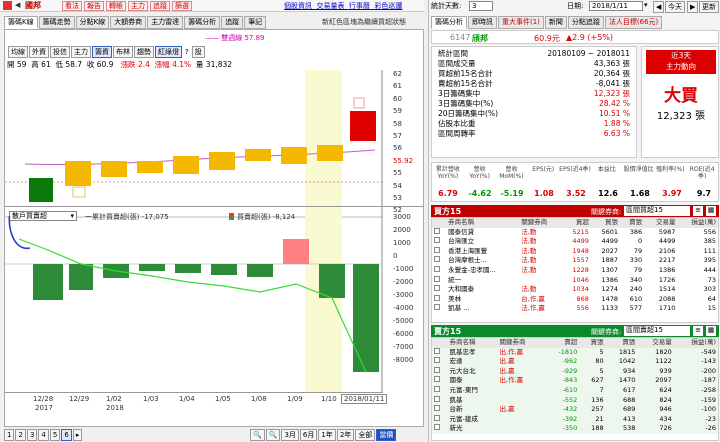 The height and width of the screenshot is (442, 720). What do you see at coordinates (165, 22) in the screenshot?
I see `tab-main-radar: 主力雷達` at bounding box center [165, 22].